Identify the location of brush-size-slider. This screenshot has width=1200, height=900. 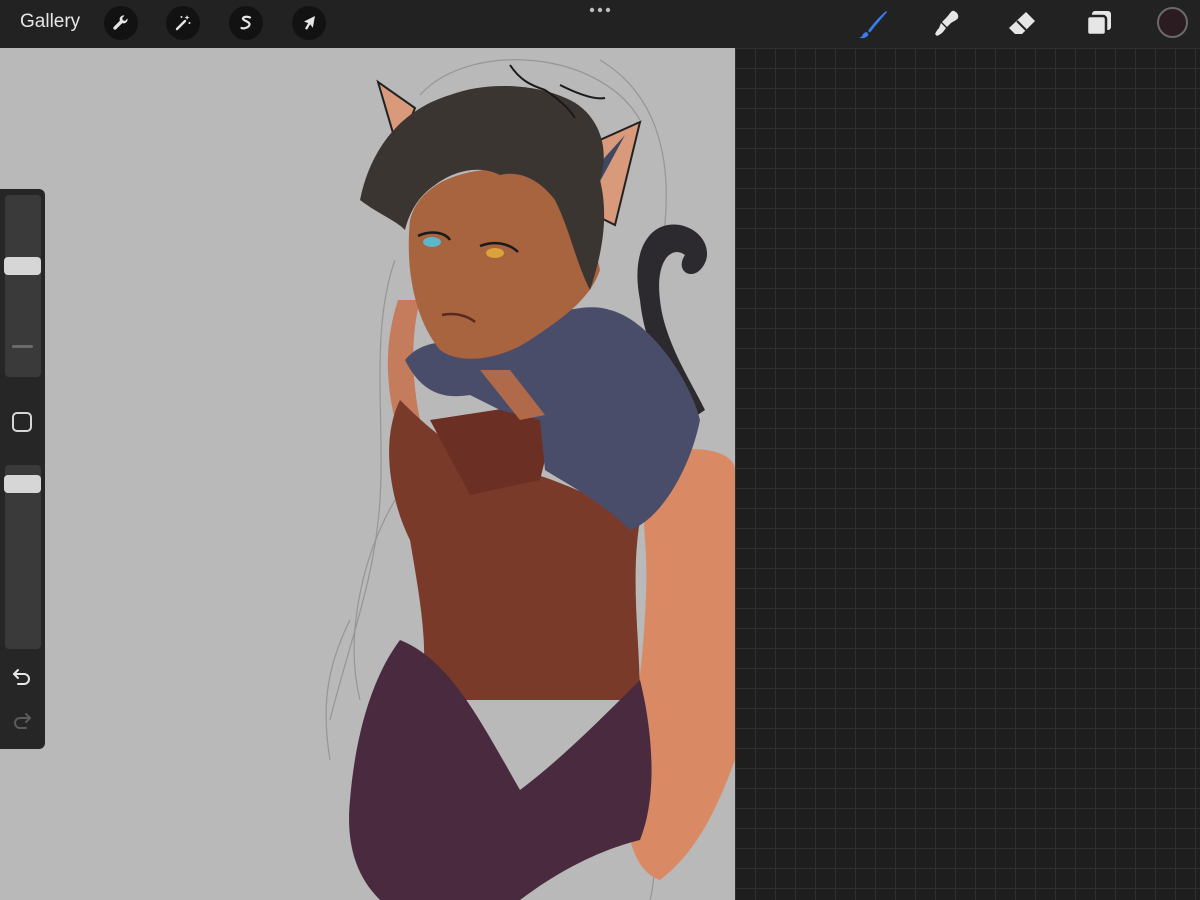
(23, 286).